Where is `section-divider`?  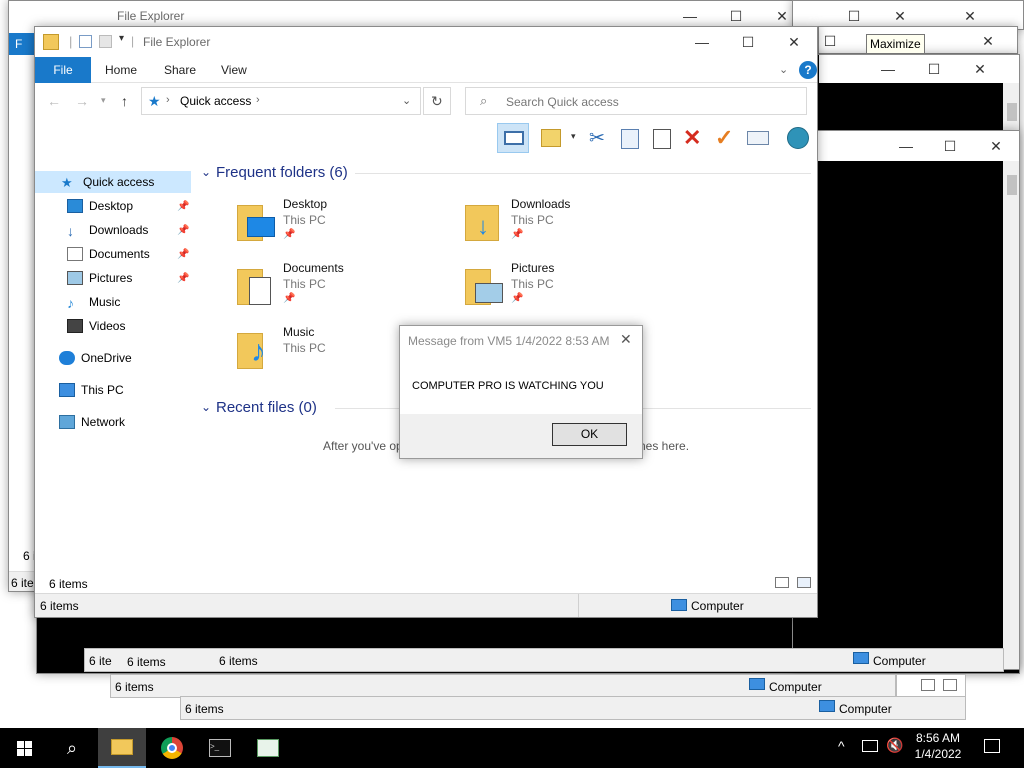
section-divider is located at coordinates (583, 173).